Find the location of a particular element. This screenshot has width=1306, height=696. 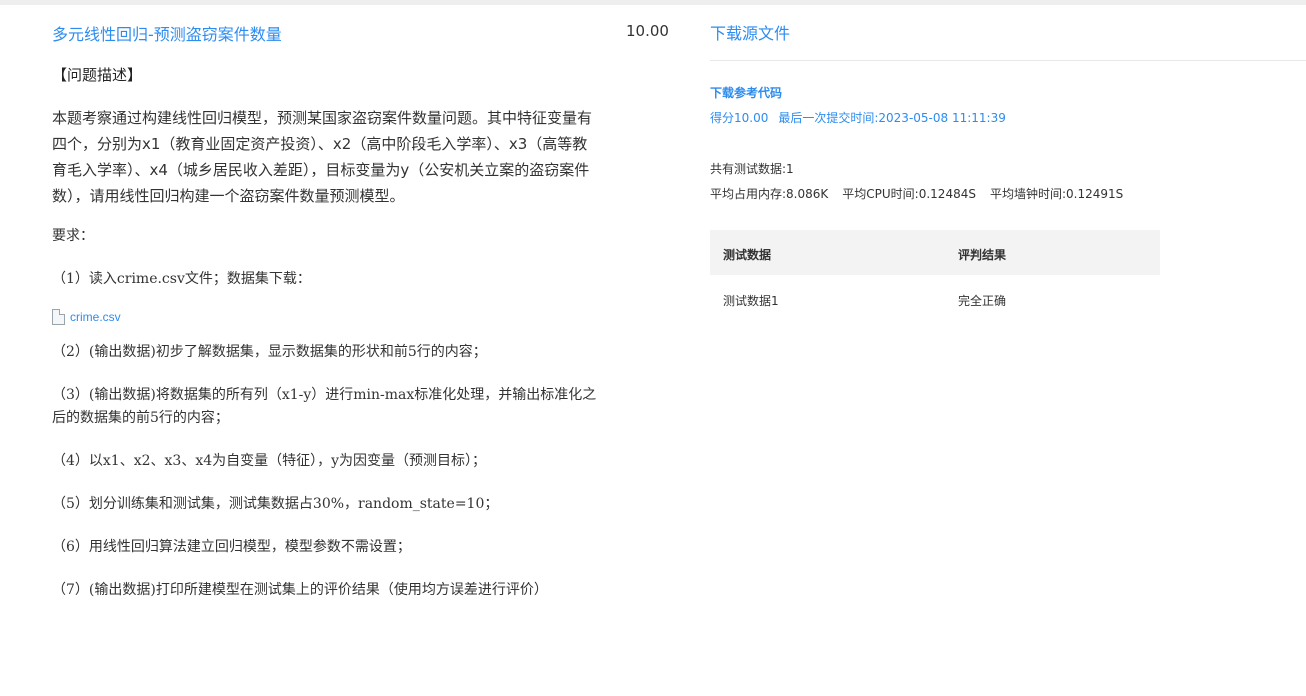

cell-result: 完全正确 is located at coordinates (982, 301).